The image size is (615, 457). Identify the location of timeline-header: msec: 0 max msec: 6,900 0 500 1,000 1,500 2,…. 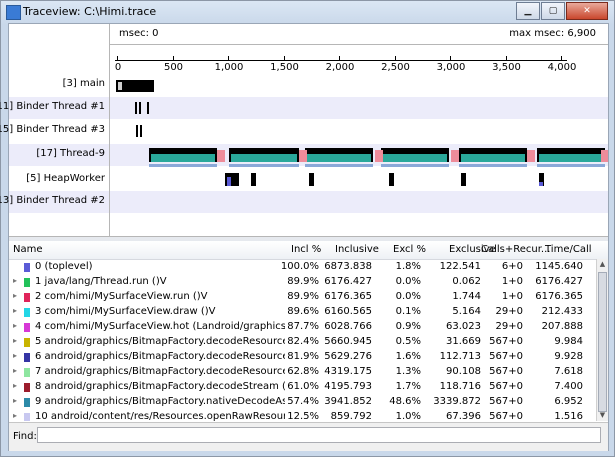
(358, 49).